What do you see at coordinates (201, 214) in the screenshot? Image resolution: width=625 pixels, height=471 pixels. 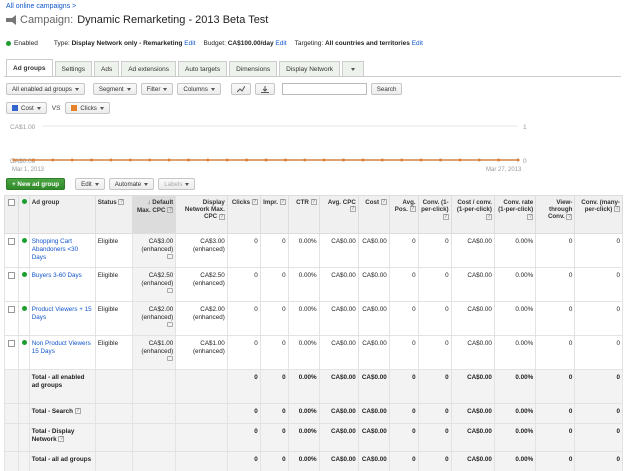 I see `col-header-display-network-max-cpc: Display Network Max. CPC ?` at bounding box center [201, 214].